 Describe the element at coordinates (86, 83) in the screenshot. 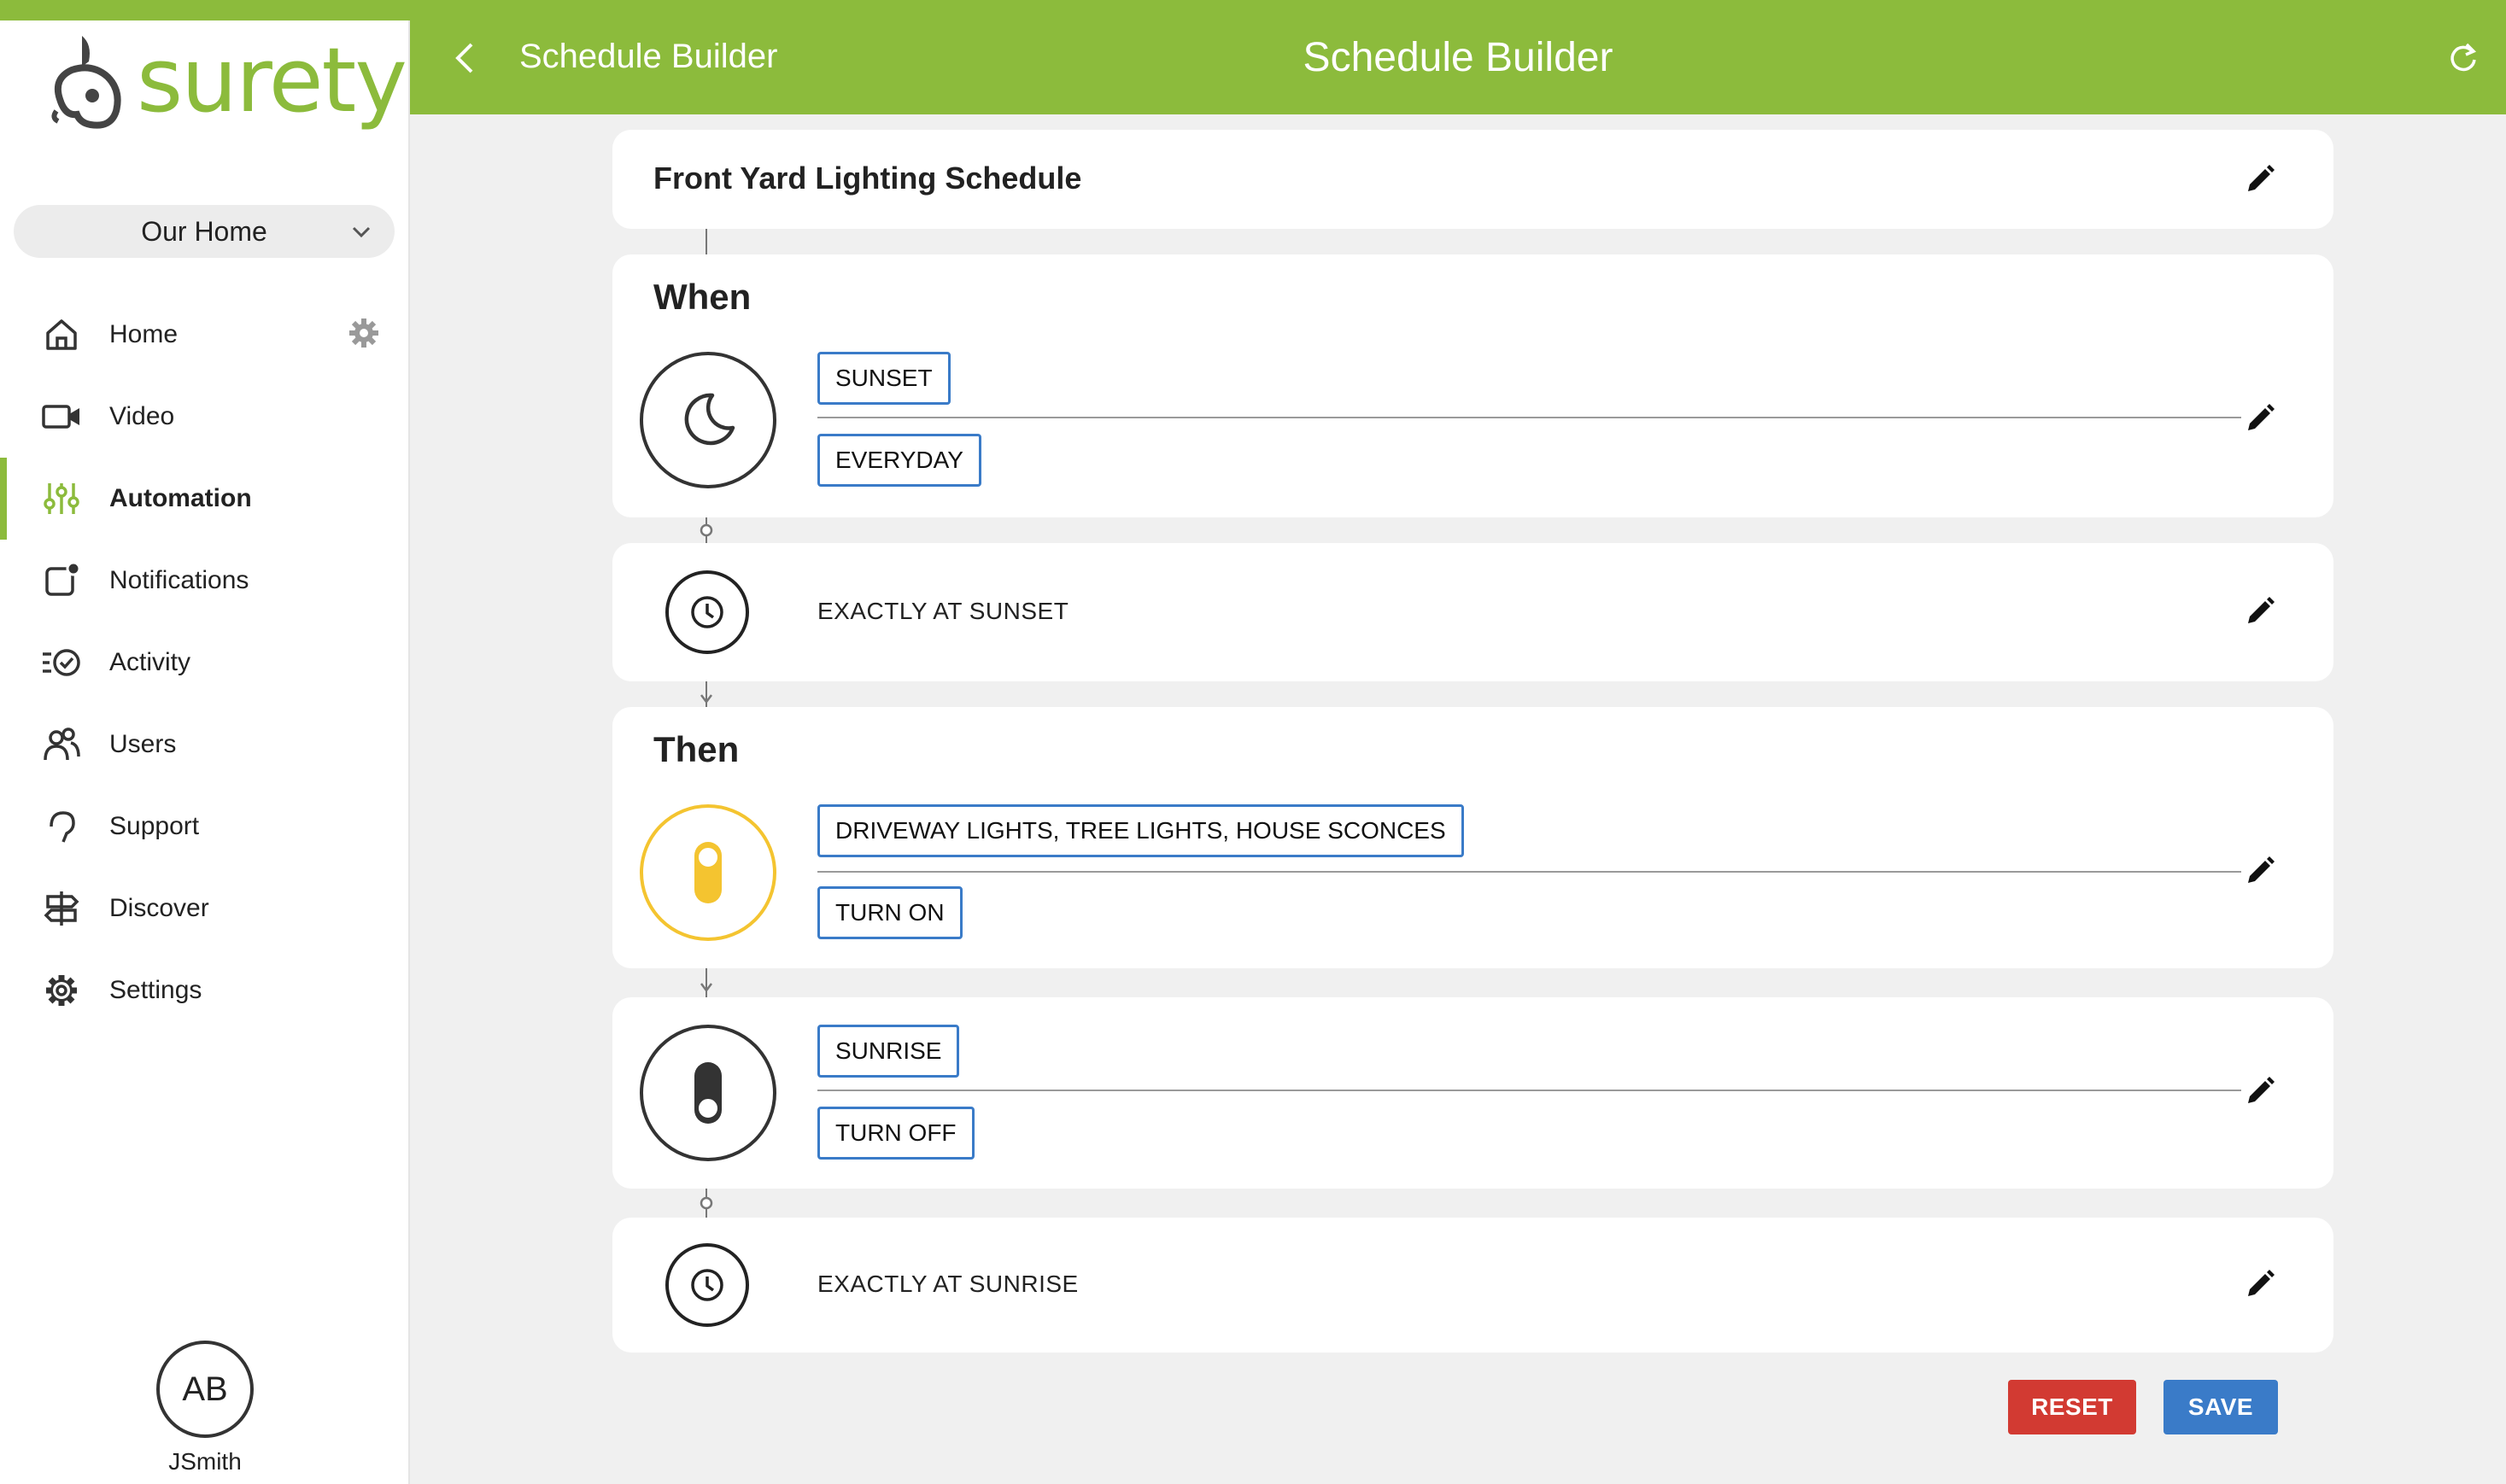

I see `surety-logo-icon` at that location.